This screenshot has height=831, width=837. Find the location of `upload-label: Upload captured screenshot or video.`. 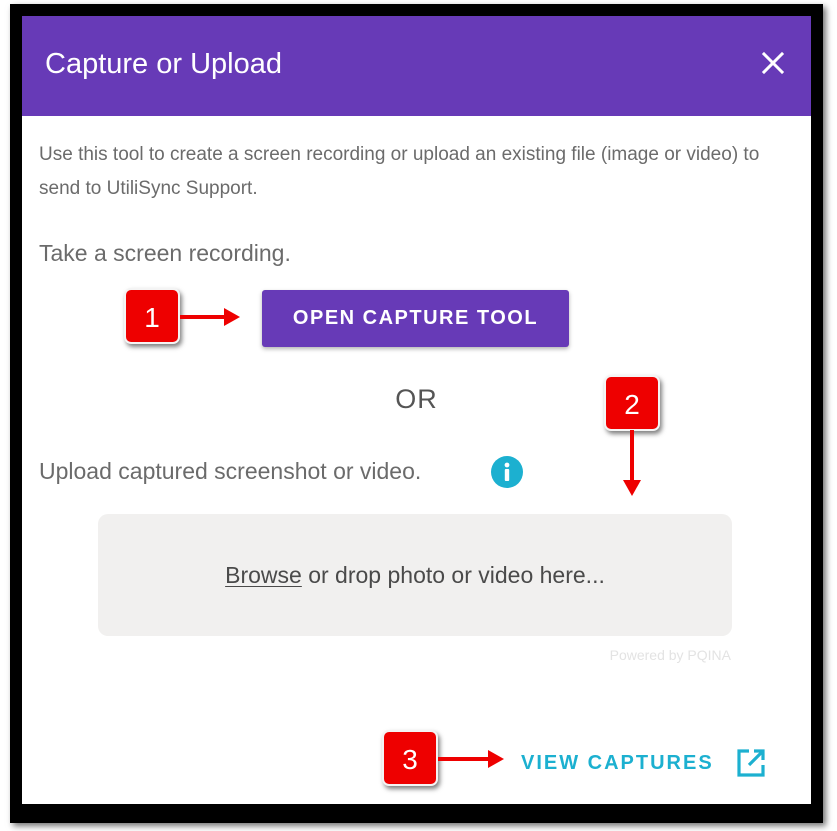

upload-label: Upload captured screenshot or video. is located at coordinates (230, 471).